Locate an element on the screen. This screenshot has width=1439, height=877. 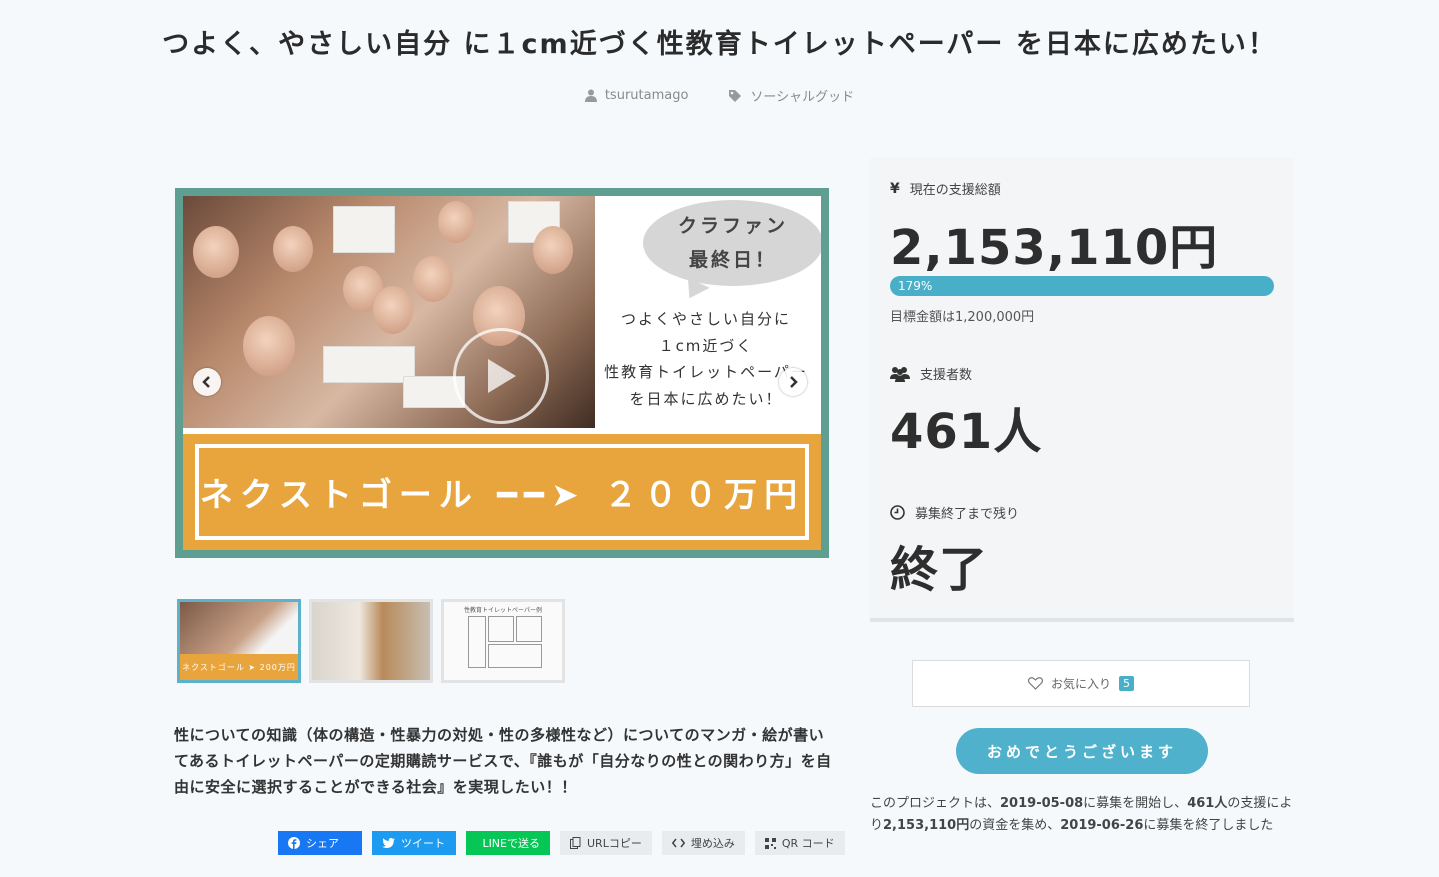
heart-icon is located at coordinates (1035, 683).